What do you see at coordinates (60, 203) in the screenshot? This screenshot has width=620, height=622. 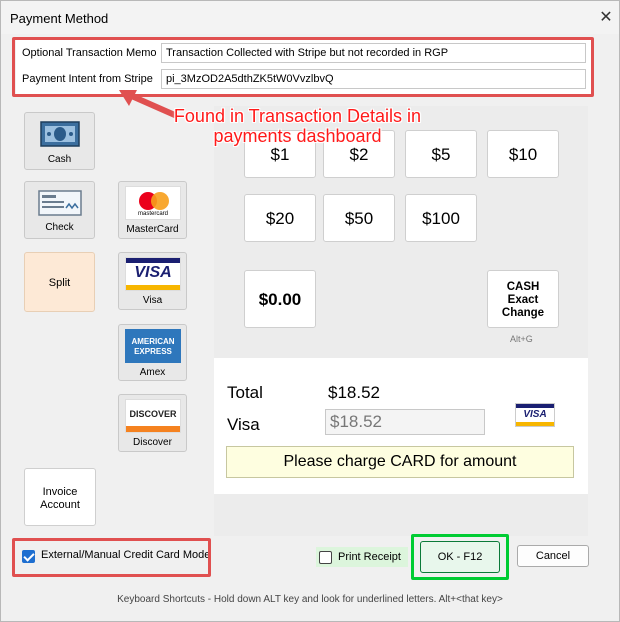 I see `check-icon` at bounding box center [60, 203].